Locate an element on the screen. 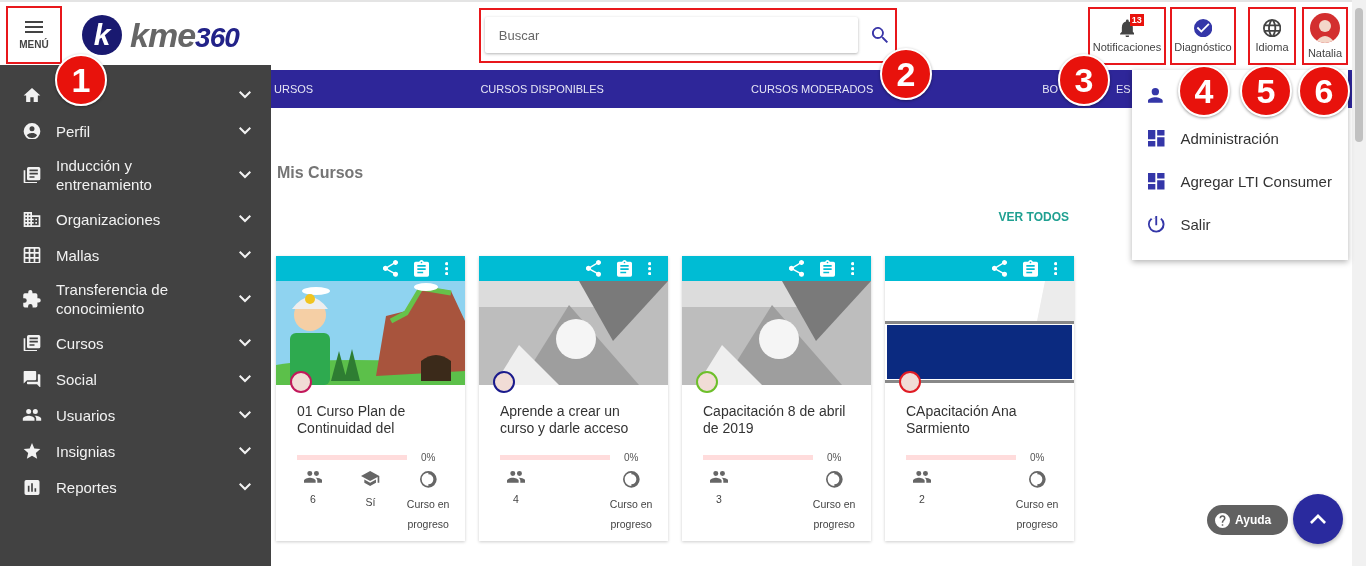  course-card: CApacitación Ana Sarmiento 0% 2 Curso en progreso is located at coordinates (979, 398).